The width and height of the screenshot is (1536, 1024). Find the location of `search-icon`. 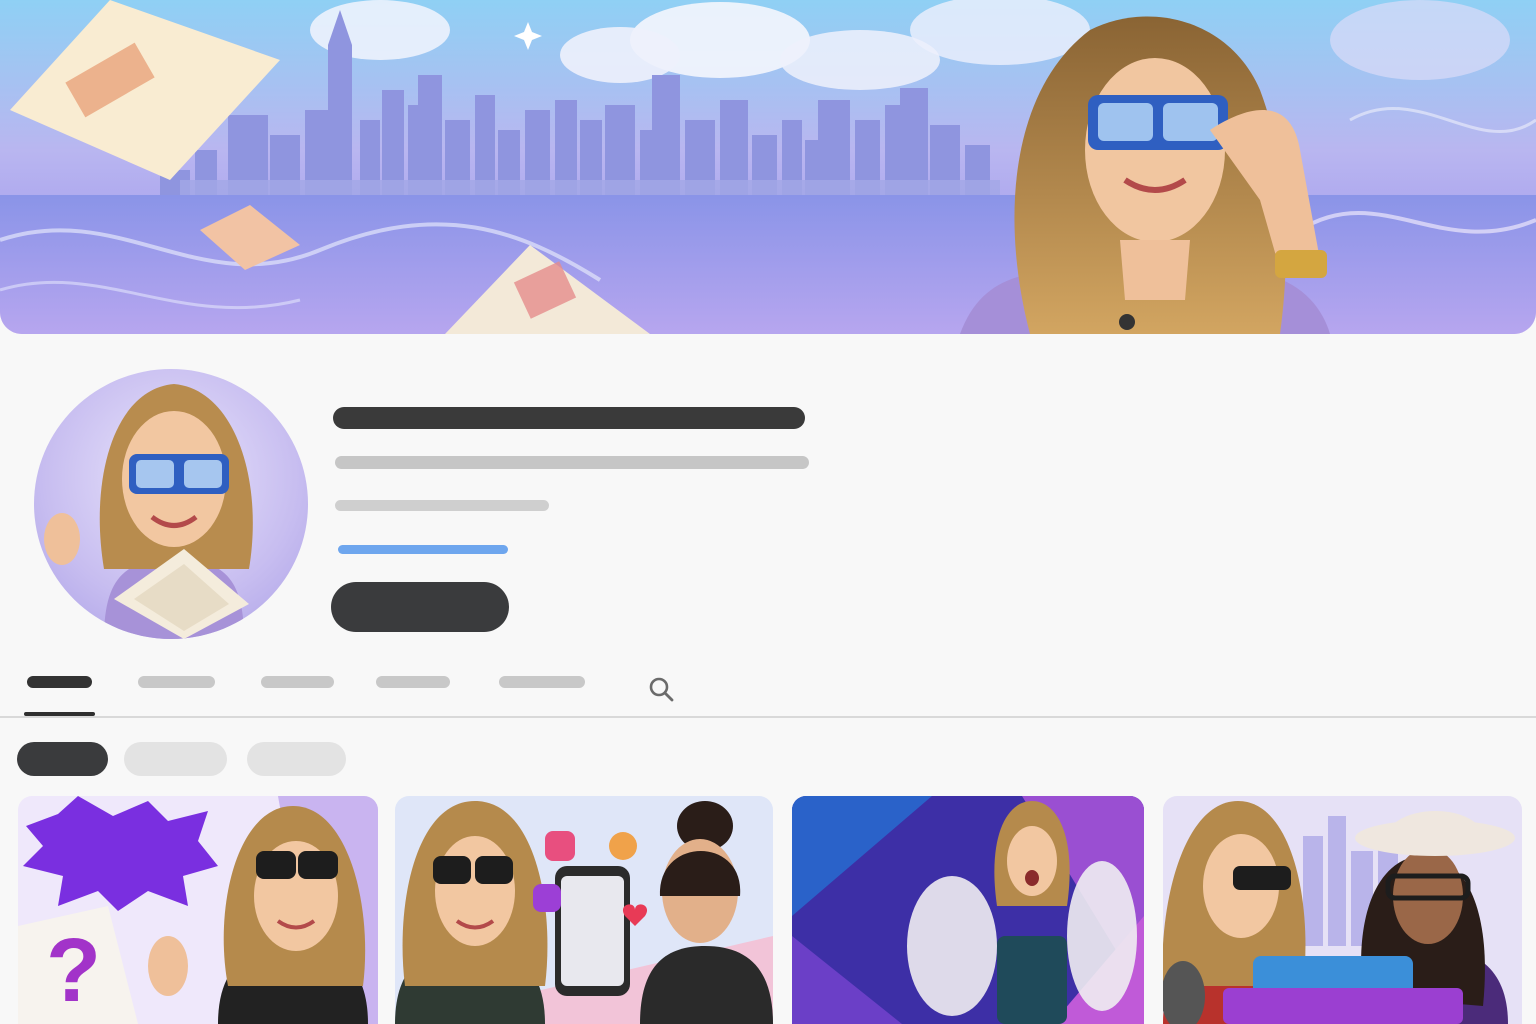

search-icon is located at coordinates (661, 689).